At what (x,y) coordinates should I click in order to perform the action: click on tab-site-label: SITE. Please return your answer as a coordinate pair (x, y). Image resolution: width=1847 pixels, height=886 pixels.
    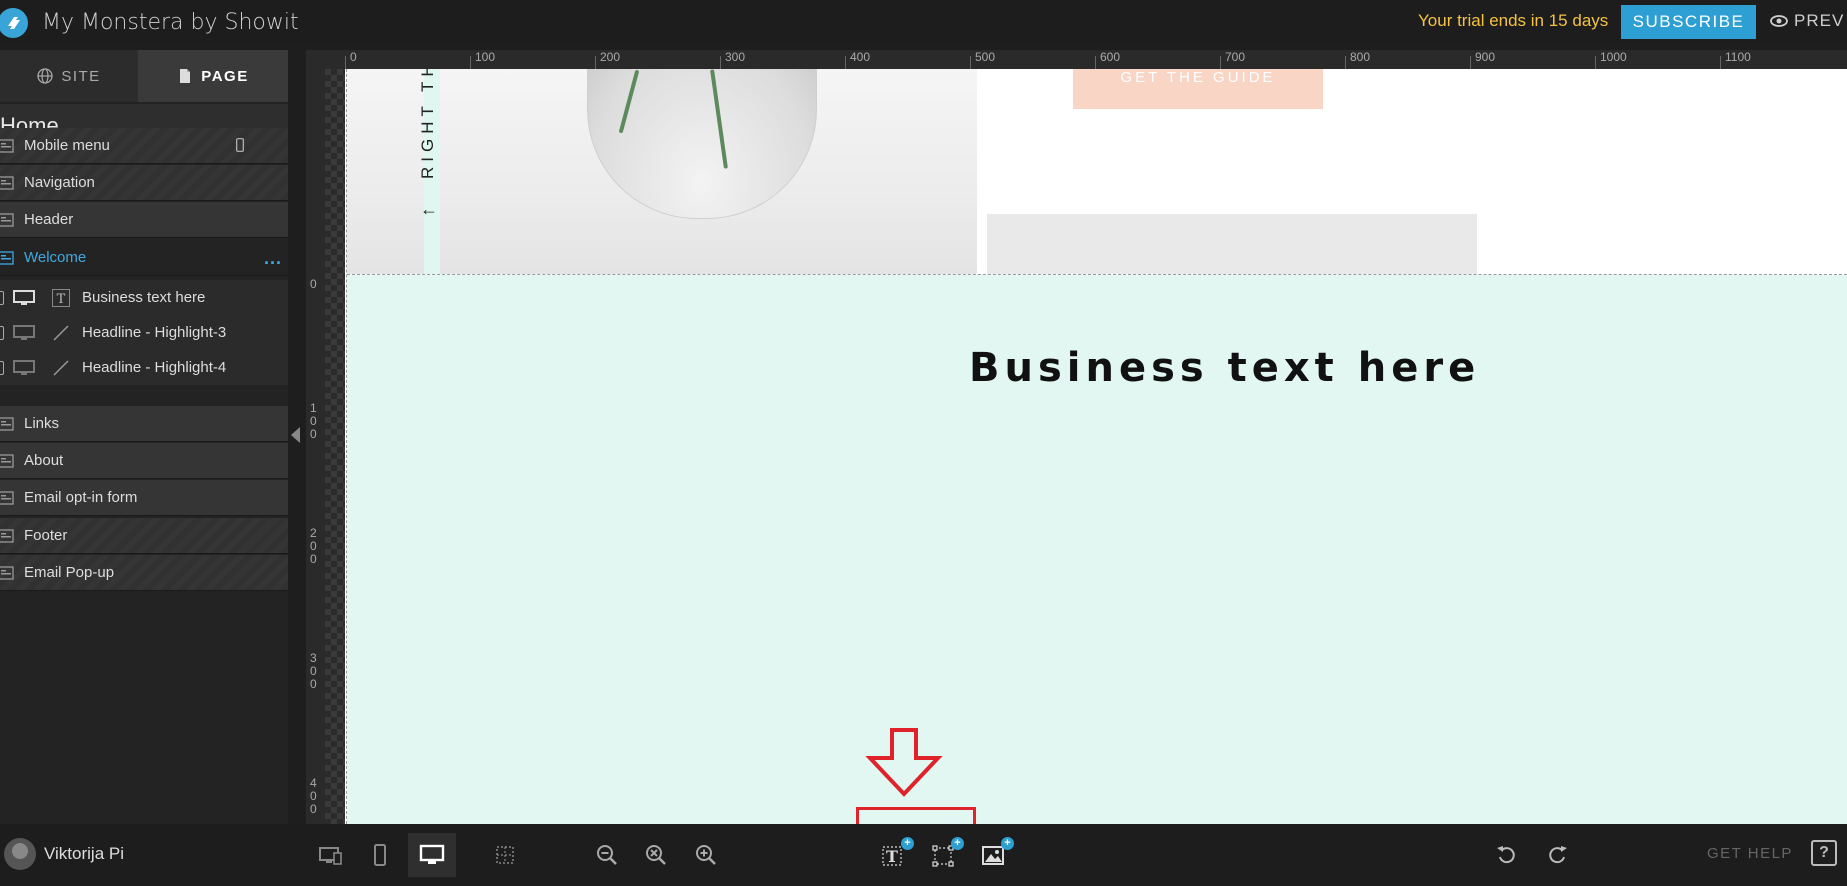
    Looking at the image, I should click on (81, 76).